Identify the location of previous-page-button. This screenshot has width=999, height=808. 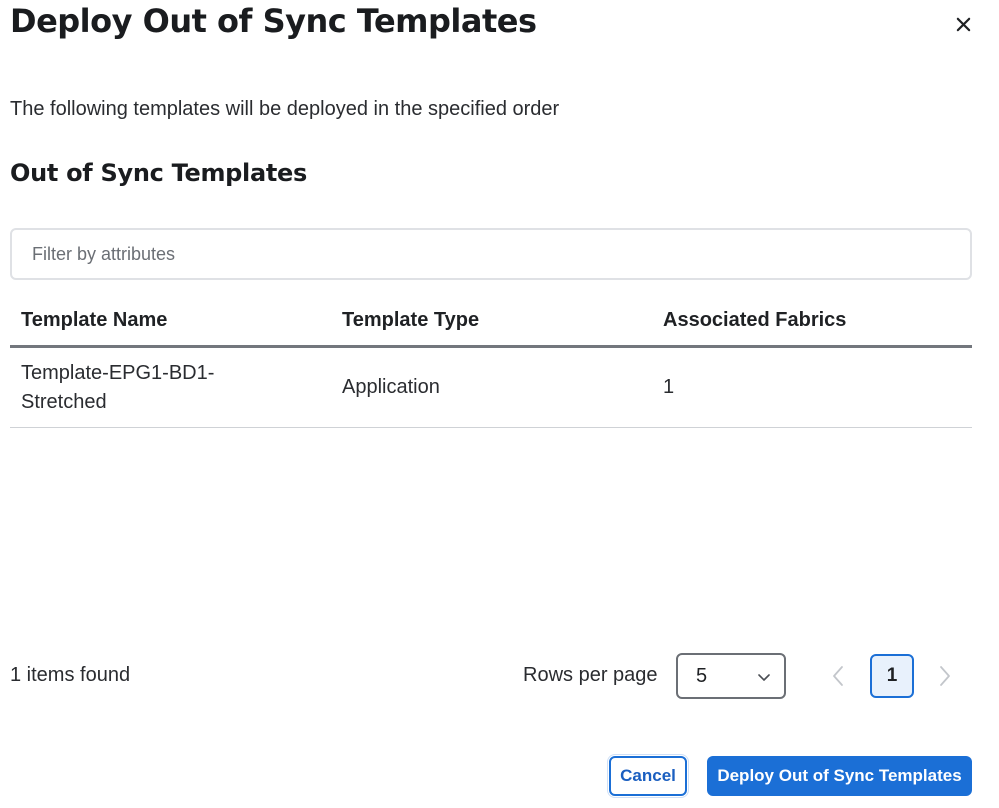
(838, 676).